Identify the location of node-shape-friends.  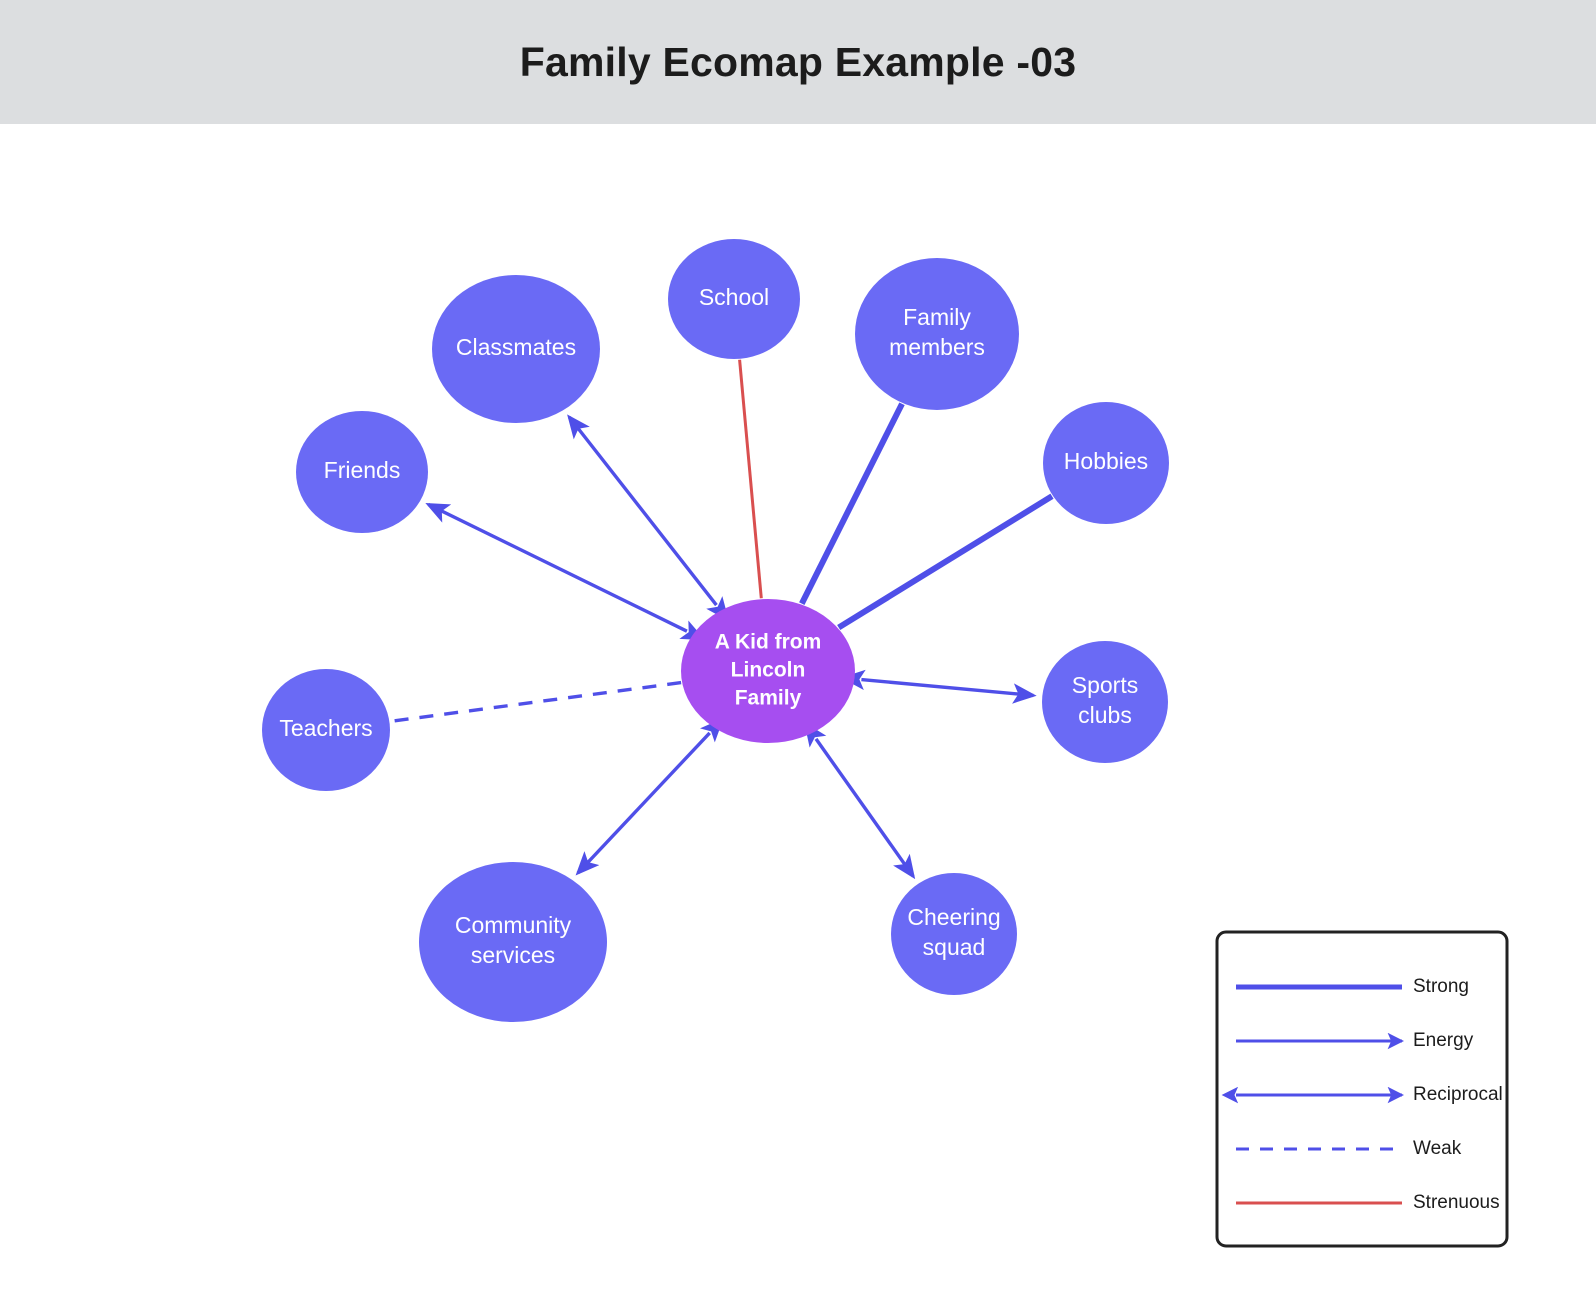
(362, 472).